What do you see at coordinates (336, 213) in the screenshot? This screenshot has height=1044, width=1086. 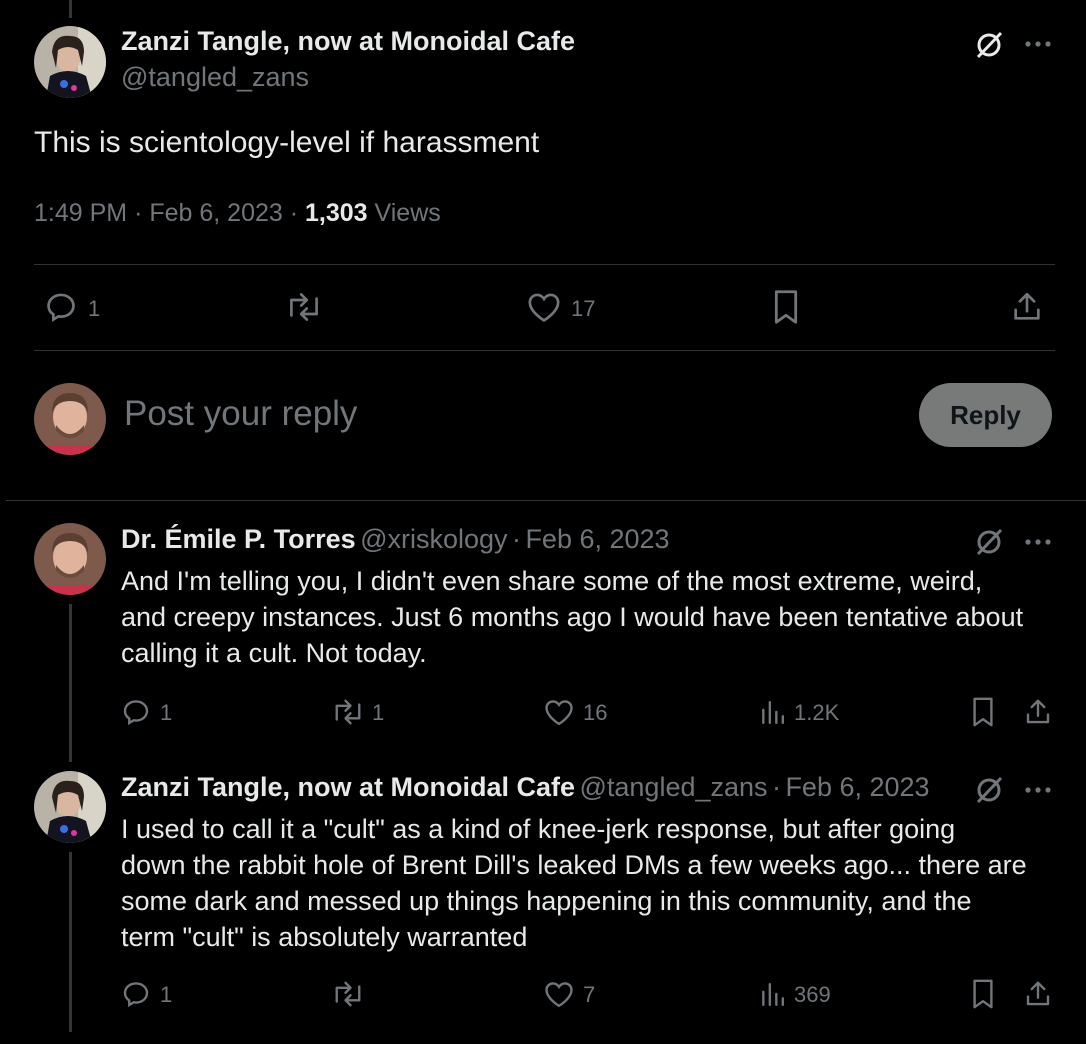 I see `views-count: 1,303` at bounding box center [336, 213].